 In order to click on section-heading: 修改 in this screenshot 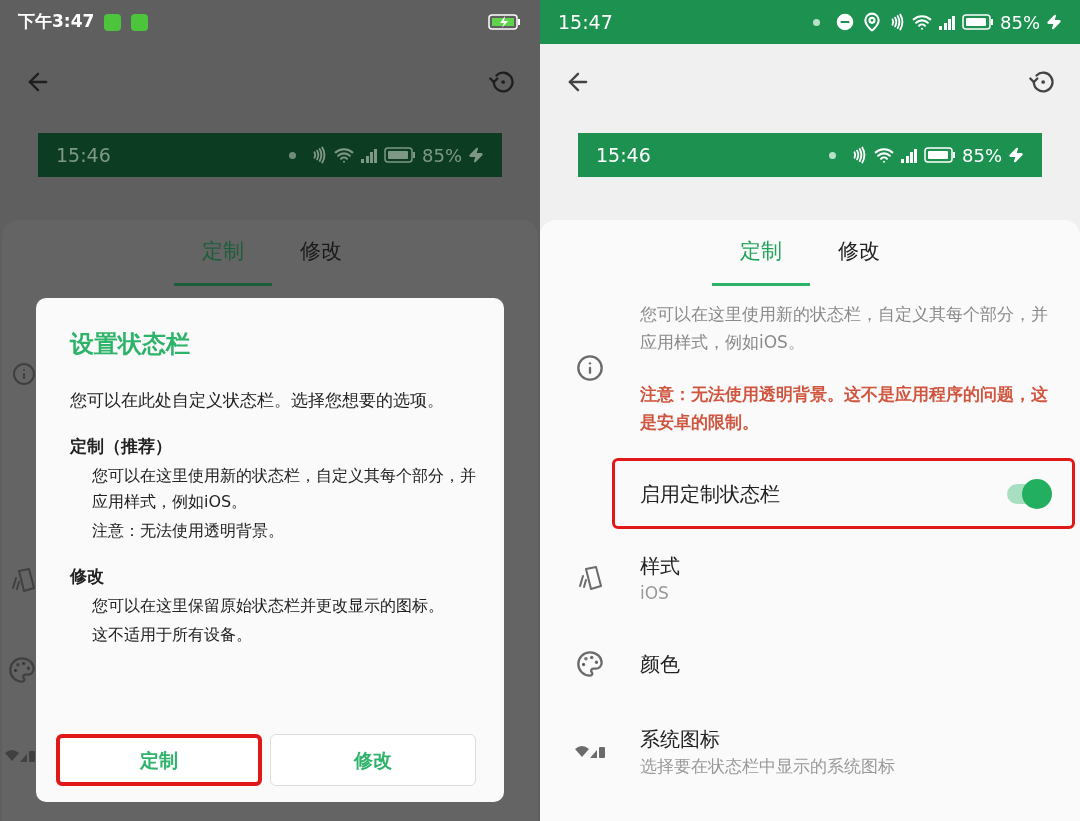, I will do `click(87, 576)`.